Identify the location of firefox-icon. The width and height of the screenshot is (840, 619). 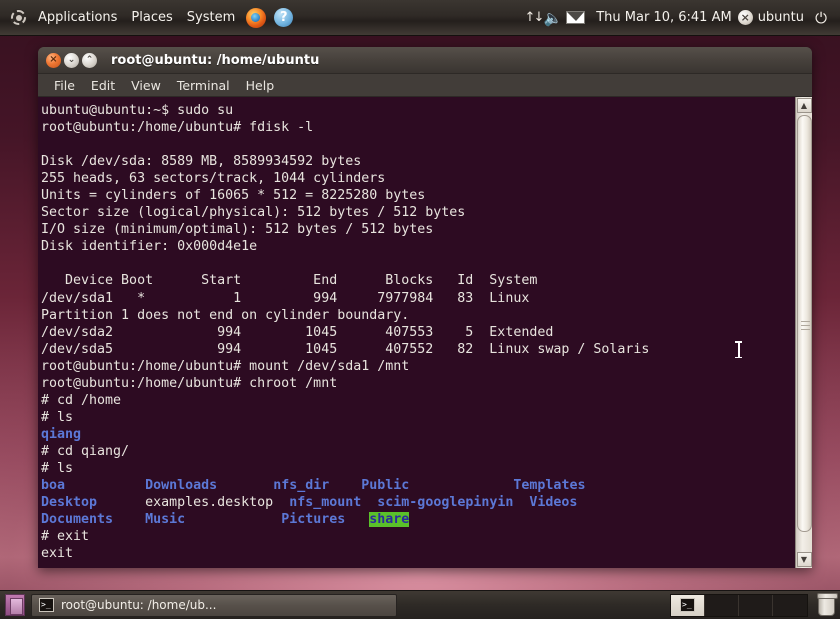
(256, 17).